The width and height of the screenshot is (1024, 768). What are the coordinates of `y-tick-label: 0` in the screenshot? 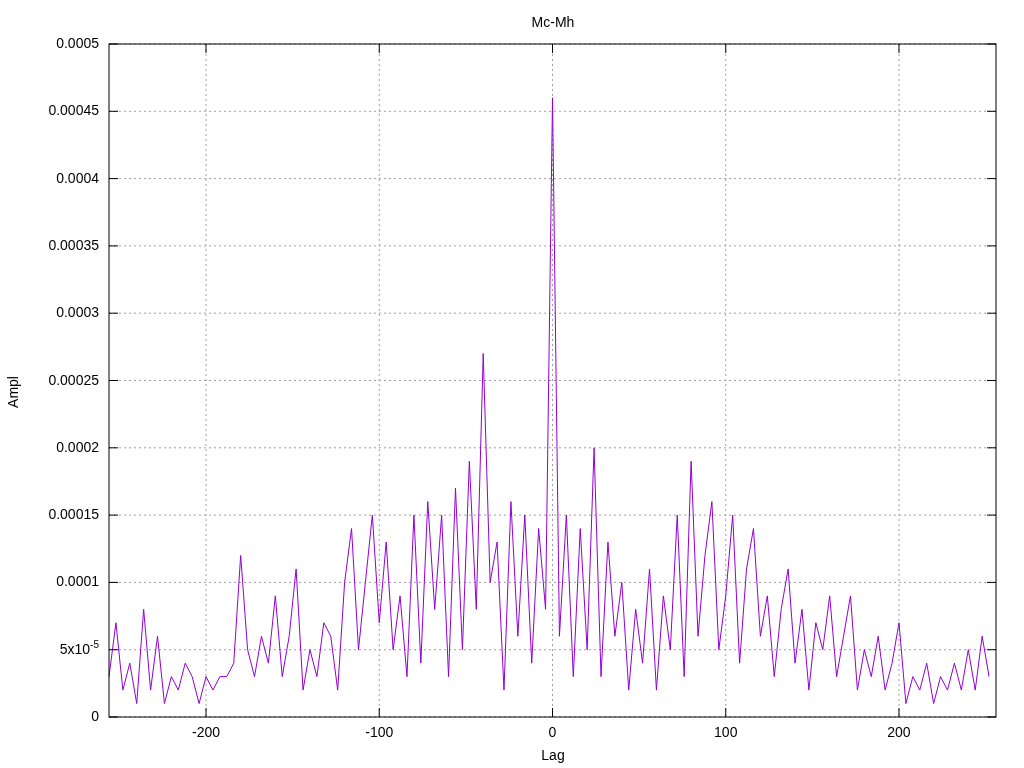 It's located at (95, 716).